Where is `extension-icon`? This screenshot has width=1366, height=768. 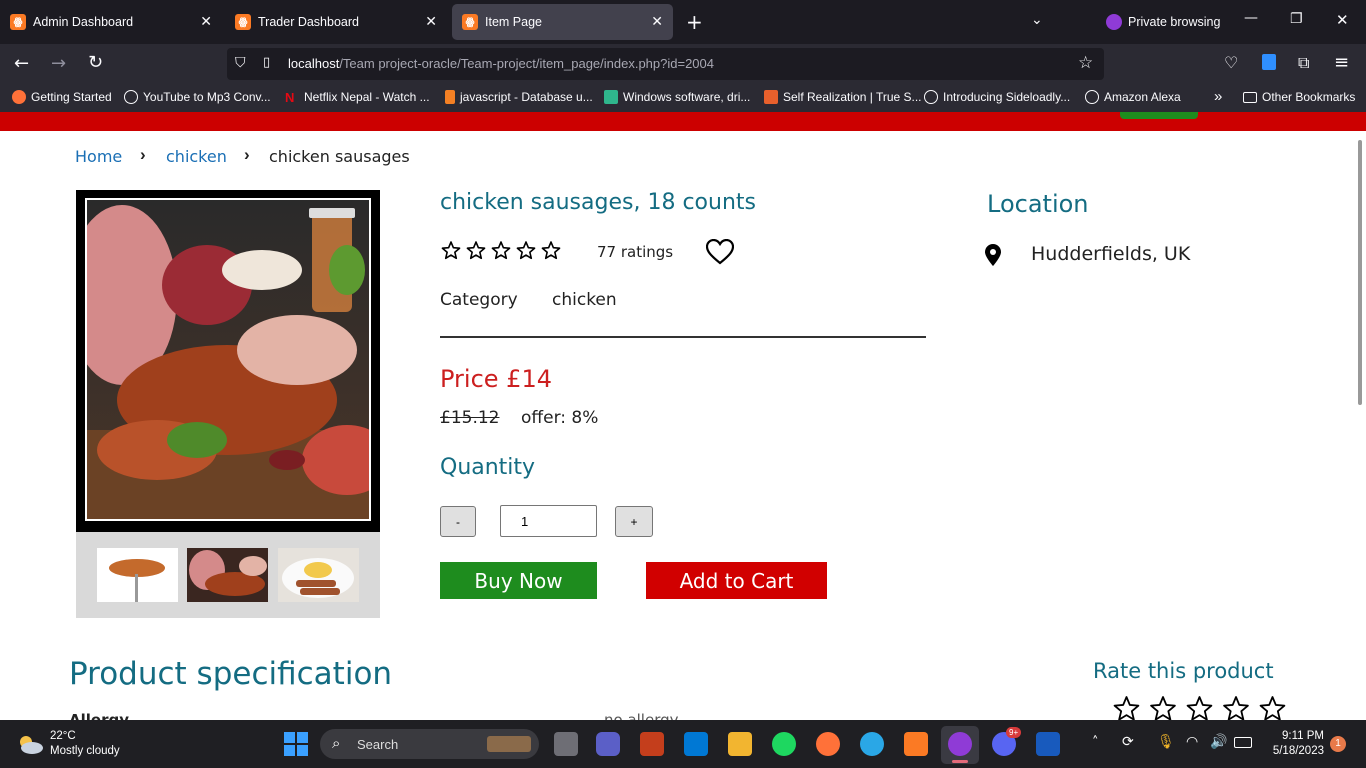 extension-icon is located at coordinates (1269, 62).